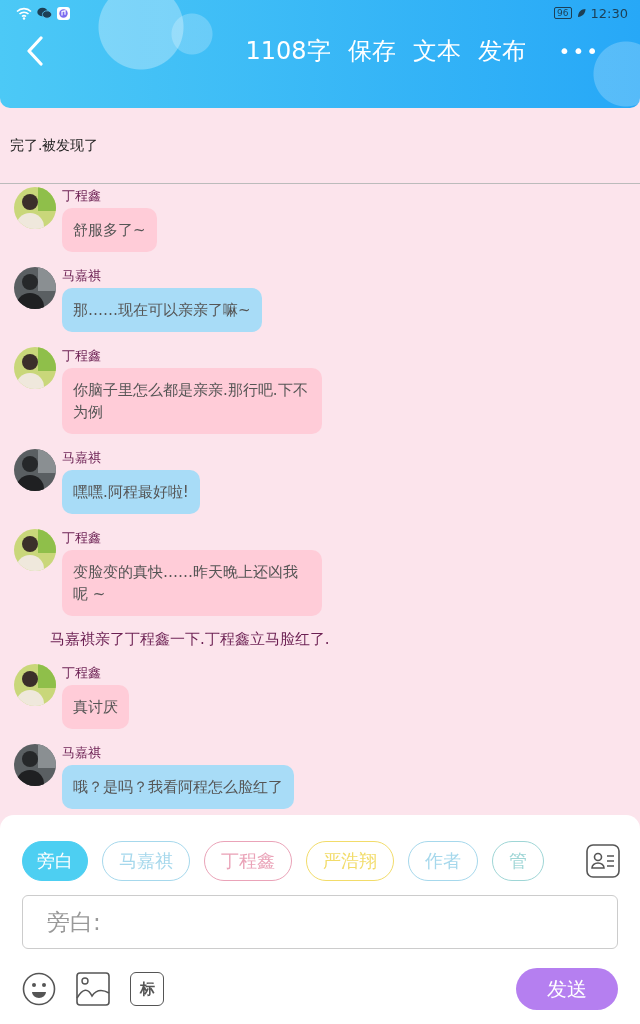  I want to click on music-app-icon, so click(63, 13).